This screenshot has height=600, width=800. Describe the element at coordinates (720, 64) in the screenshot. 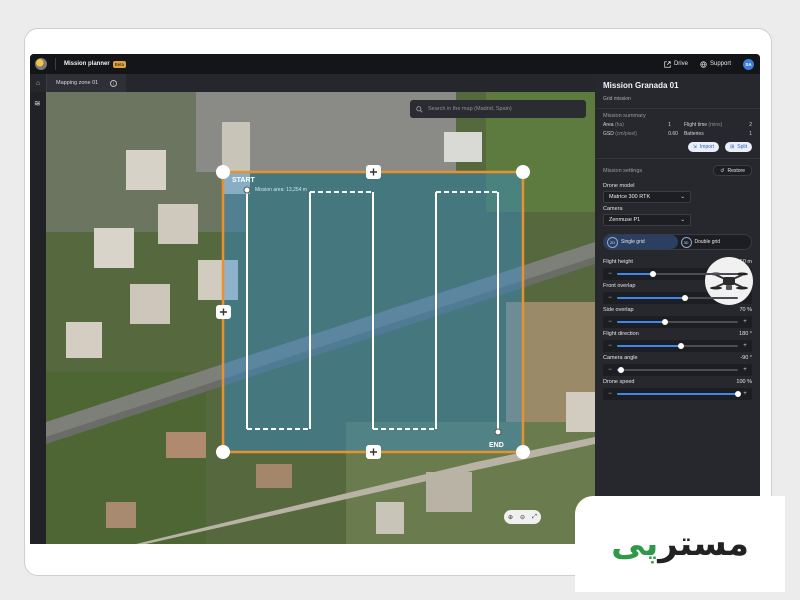

I see `support-label: Support` at that location.